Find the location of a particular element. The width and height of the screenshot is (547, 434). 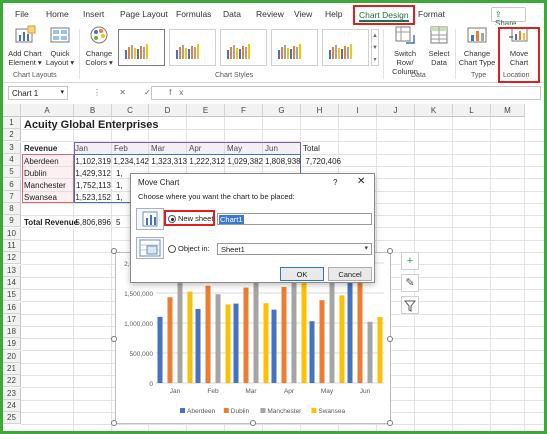

formula-input is located at coordinates (346, 93).